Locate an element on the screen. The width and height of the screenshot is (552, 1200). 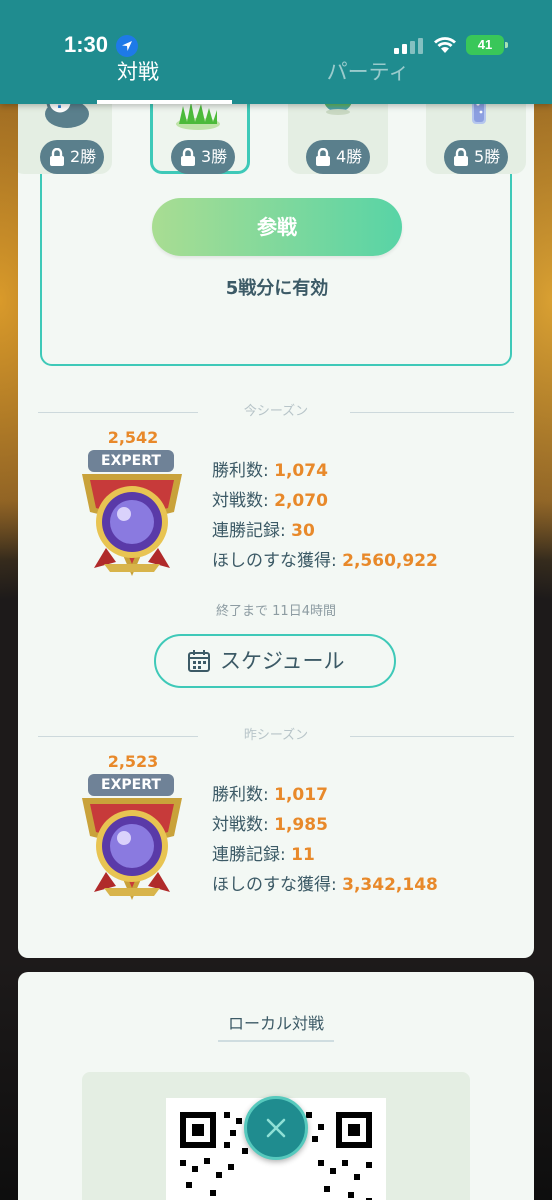
close-button is located at coordinates (276, 1128).